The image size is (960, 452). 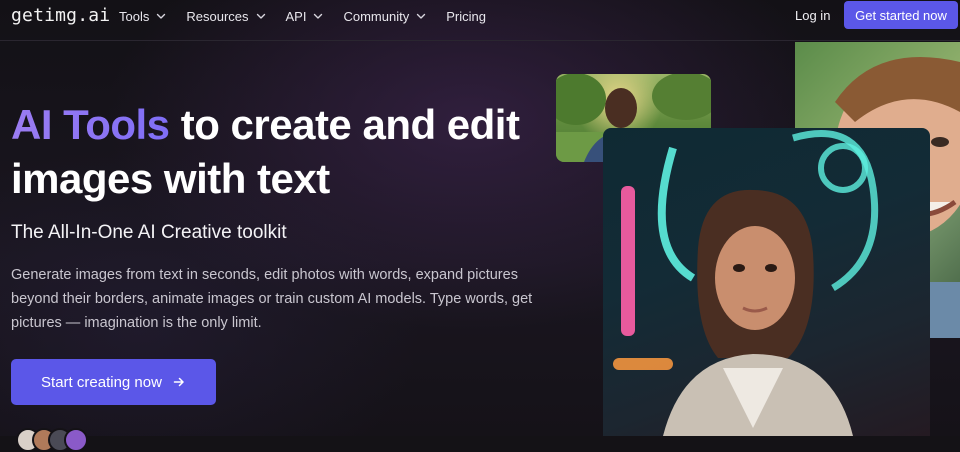 I want to click on nav-item-label: Resources, so click(x=217, y=16).